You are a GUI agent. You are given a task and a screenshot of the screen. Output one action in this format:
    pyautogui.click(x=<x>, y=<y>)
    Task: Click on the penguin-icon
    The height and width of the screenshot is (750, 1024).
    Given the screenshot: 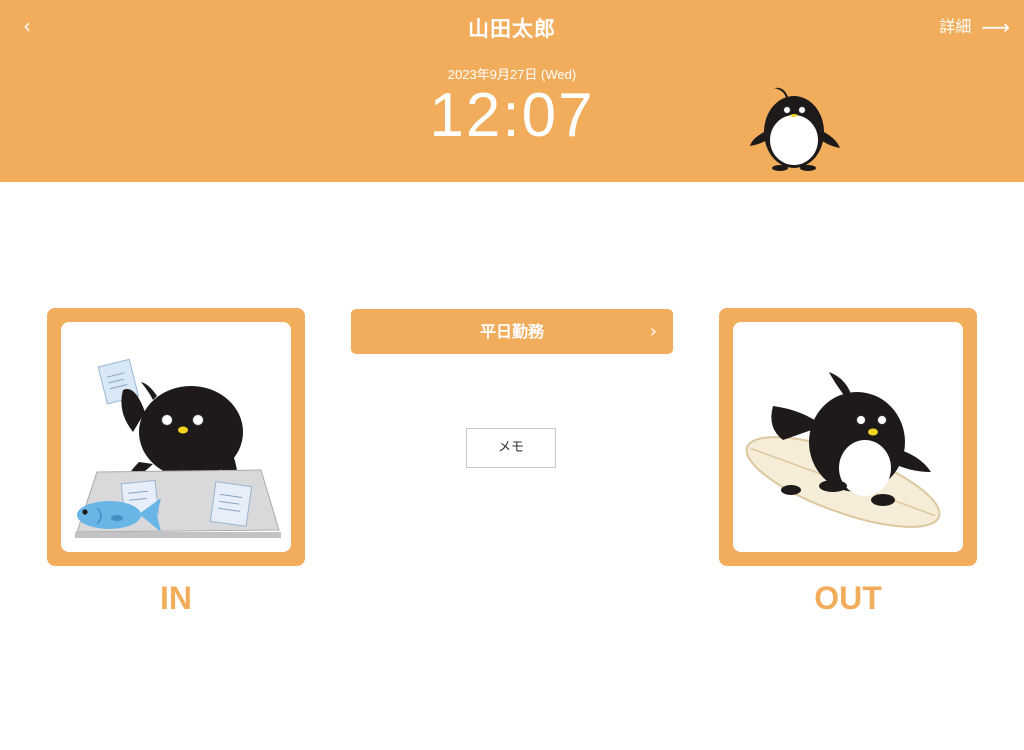 What is the action you would take?
    pyautogui.click(x=795, y=129)
    